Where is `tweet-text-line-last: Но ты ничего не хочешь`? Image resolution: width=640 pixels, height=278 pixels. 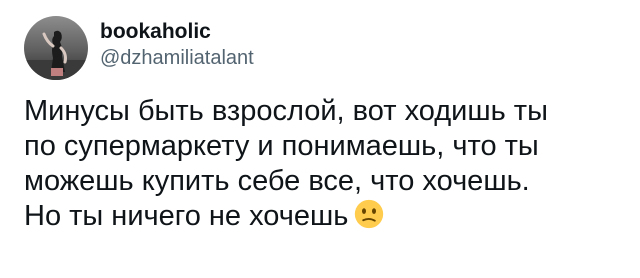 tweet-text-line-last: Но ты ничего не хочешь is located at coordinates (324, 216).